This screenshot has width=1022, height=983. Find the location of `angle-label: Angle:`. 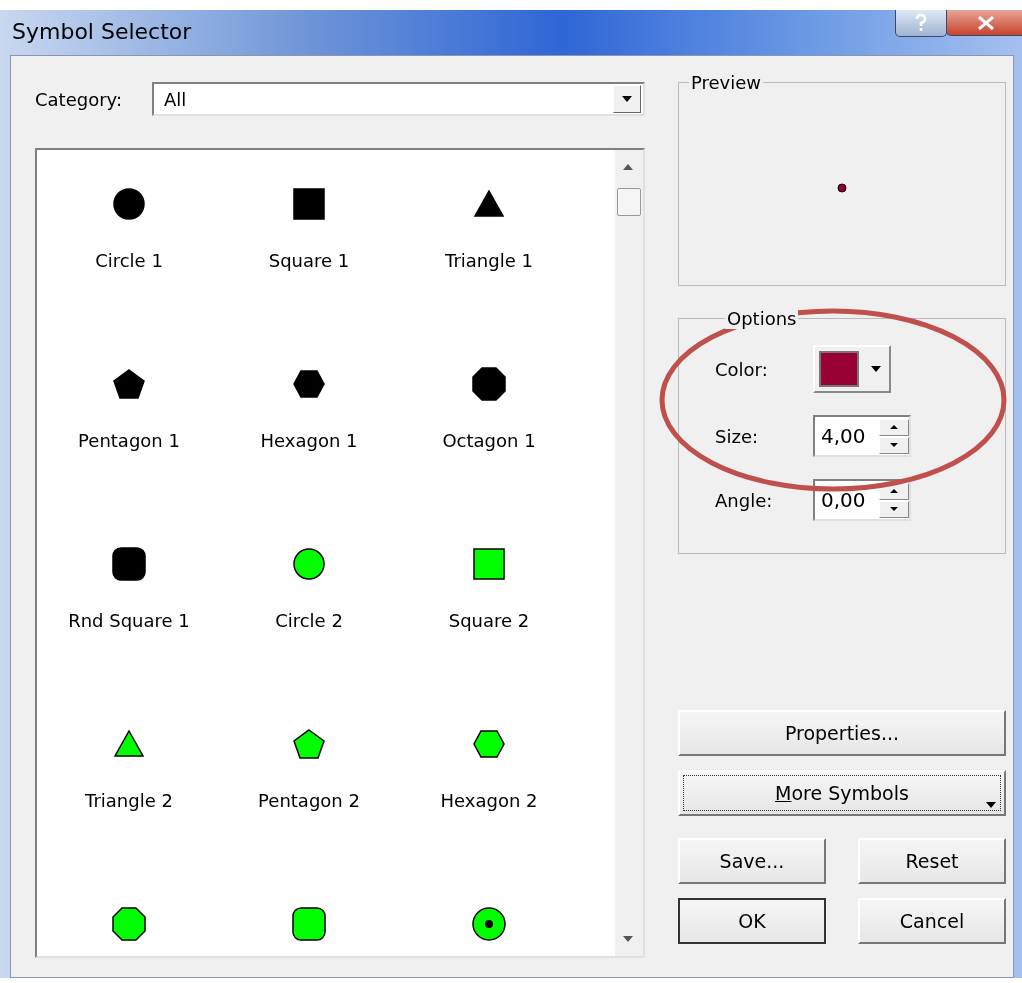

angle-label: Angle: is located at coordinates (744, 500).